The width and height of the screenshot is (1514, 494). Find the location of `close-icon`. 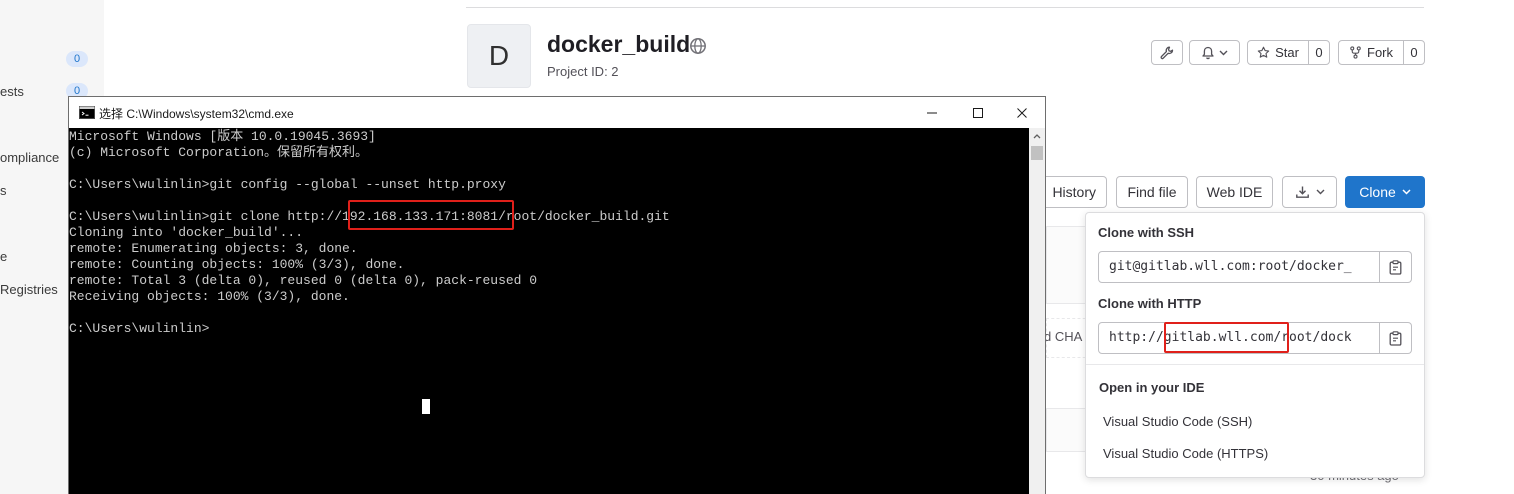

close-icon is located at coordinates (1022, 112).